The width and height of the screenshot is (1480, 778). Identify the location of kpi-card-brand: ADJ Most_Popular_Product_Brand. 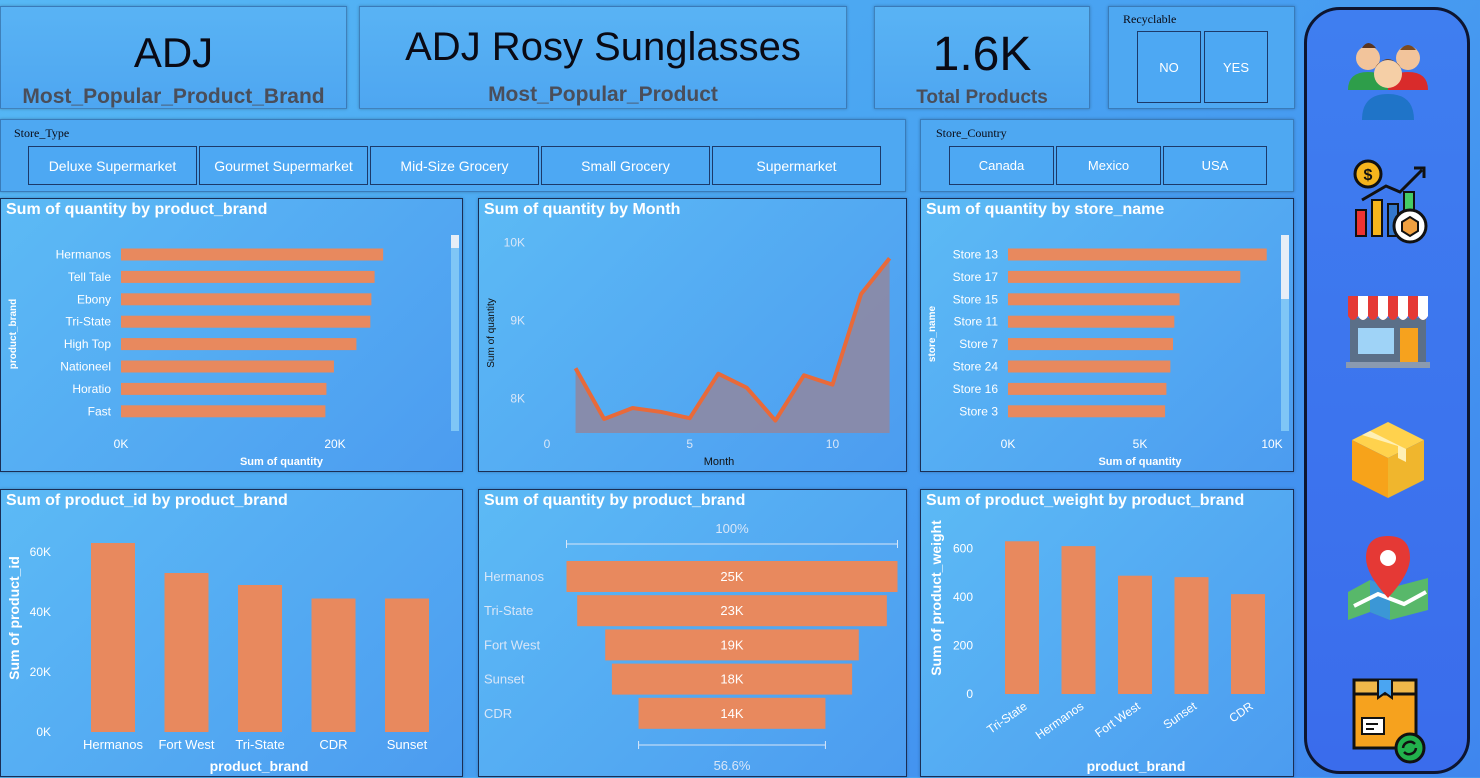
(173, 57).